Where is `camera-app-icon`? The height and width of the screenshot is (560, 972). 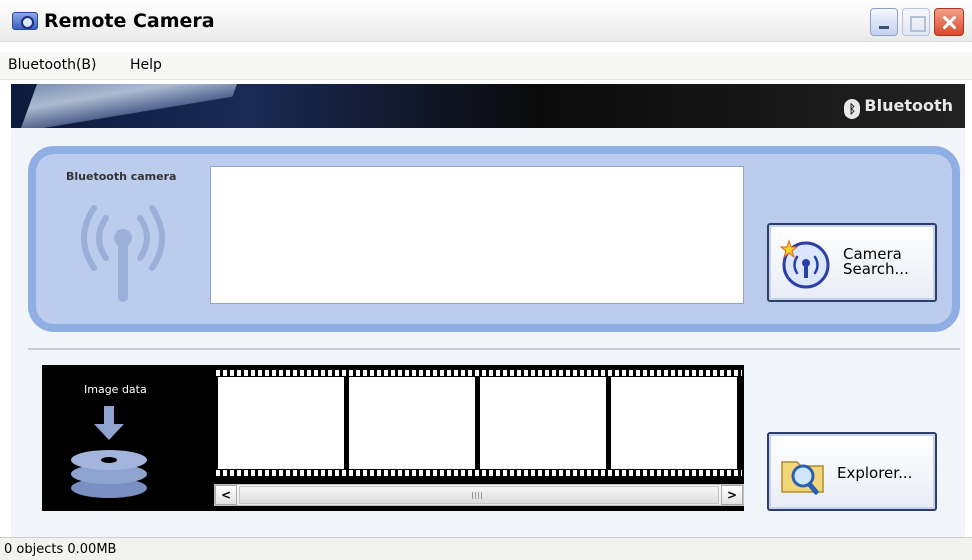 camera-app-icon is located at coordinates (25, 21).